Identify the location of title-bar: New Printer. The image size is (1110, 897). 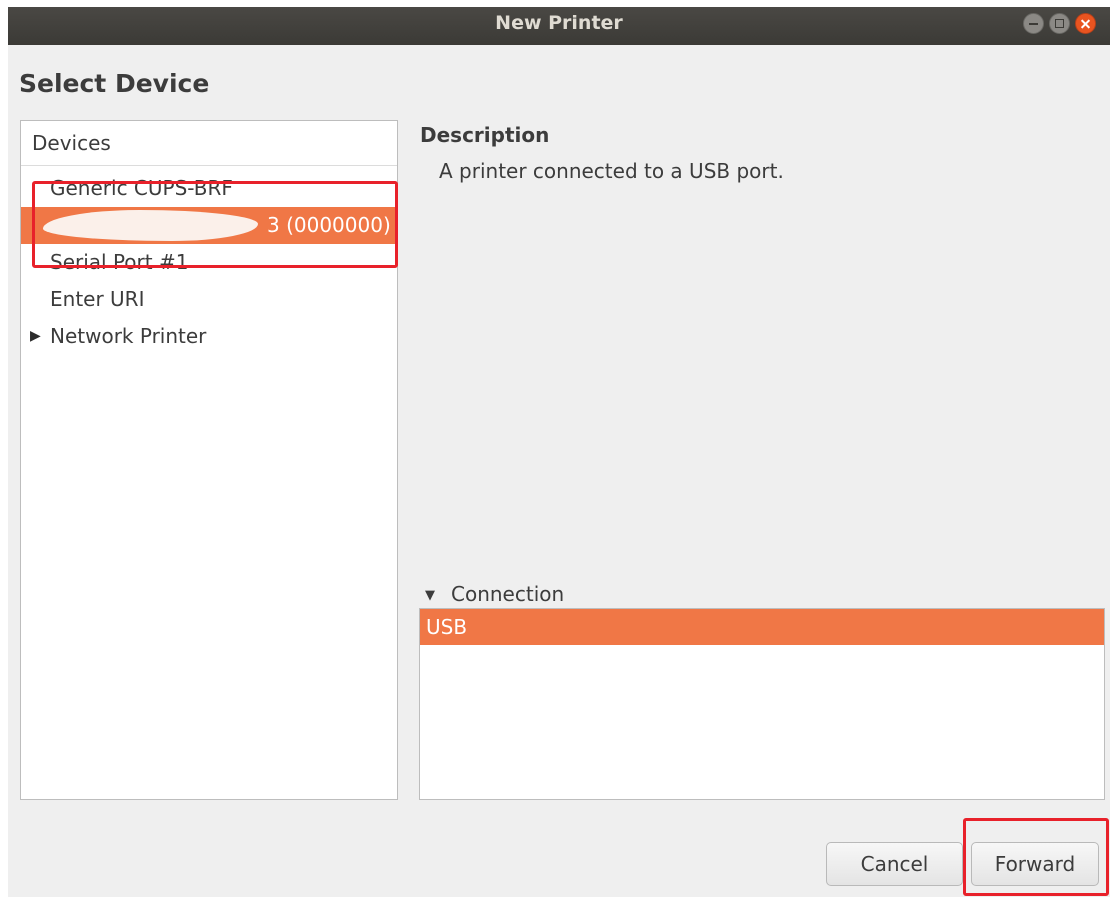
(559, 26).